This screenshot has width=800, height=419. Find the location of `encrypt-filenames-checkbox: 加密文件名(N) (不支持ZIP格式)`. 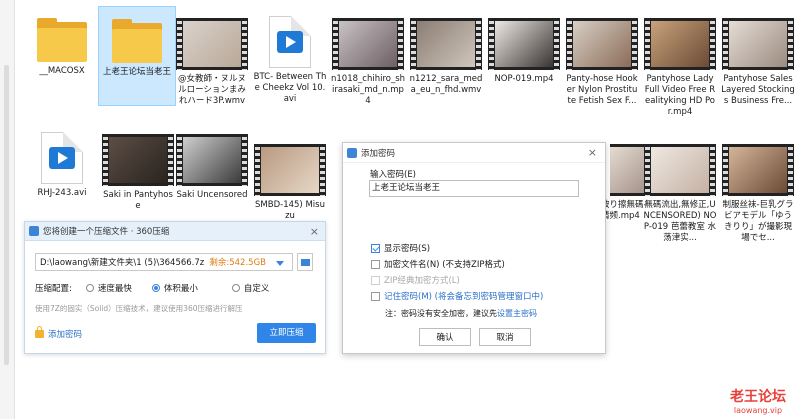

encrypt-filenames-checkbox: 加密文件名(N) (不支持ZIP格式) is located at coordinates (438, 264).